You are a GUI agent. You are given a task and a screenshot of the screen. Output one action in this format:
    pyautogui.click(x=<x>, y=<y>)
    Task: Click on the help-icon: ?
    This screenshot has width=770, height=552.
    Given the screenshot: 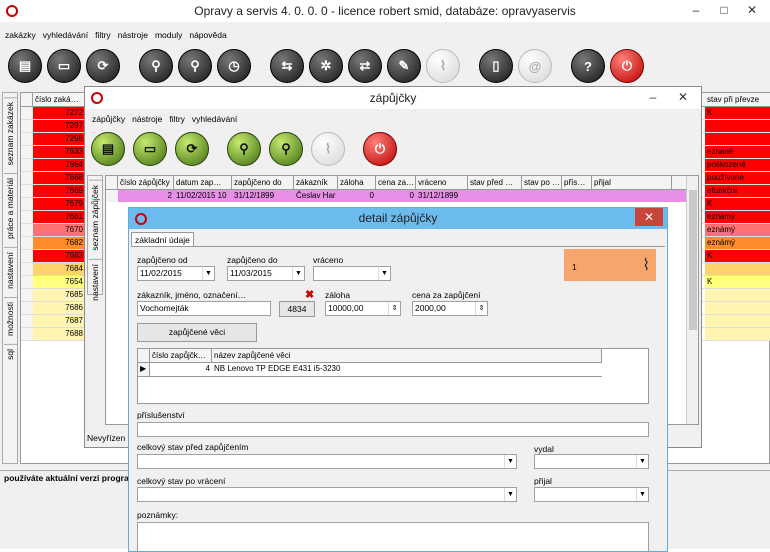 What is the action you would take?
    pyautogui.click(x=588, y=66)
    